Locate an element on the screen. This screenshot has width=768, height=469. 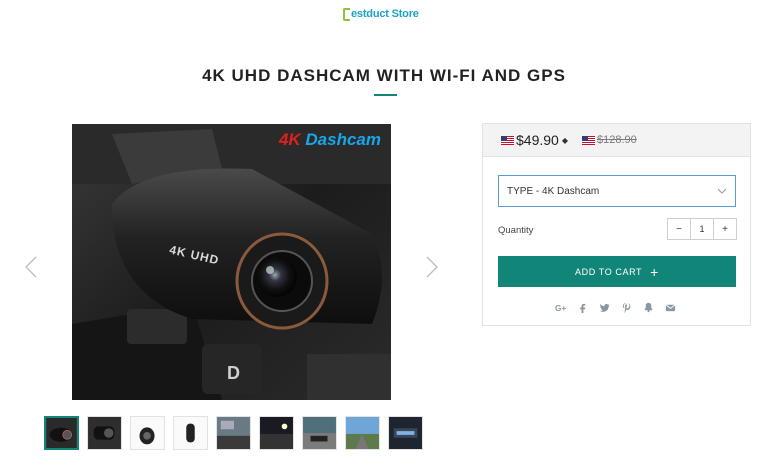
facebook-icon is located at coordinates (582, 307).